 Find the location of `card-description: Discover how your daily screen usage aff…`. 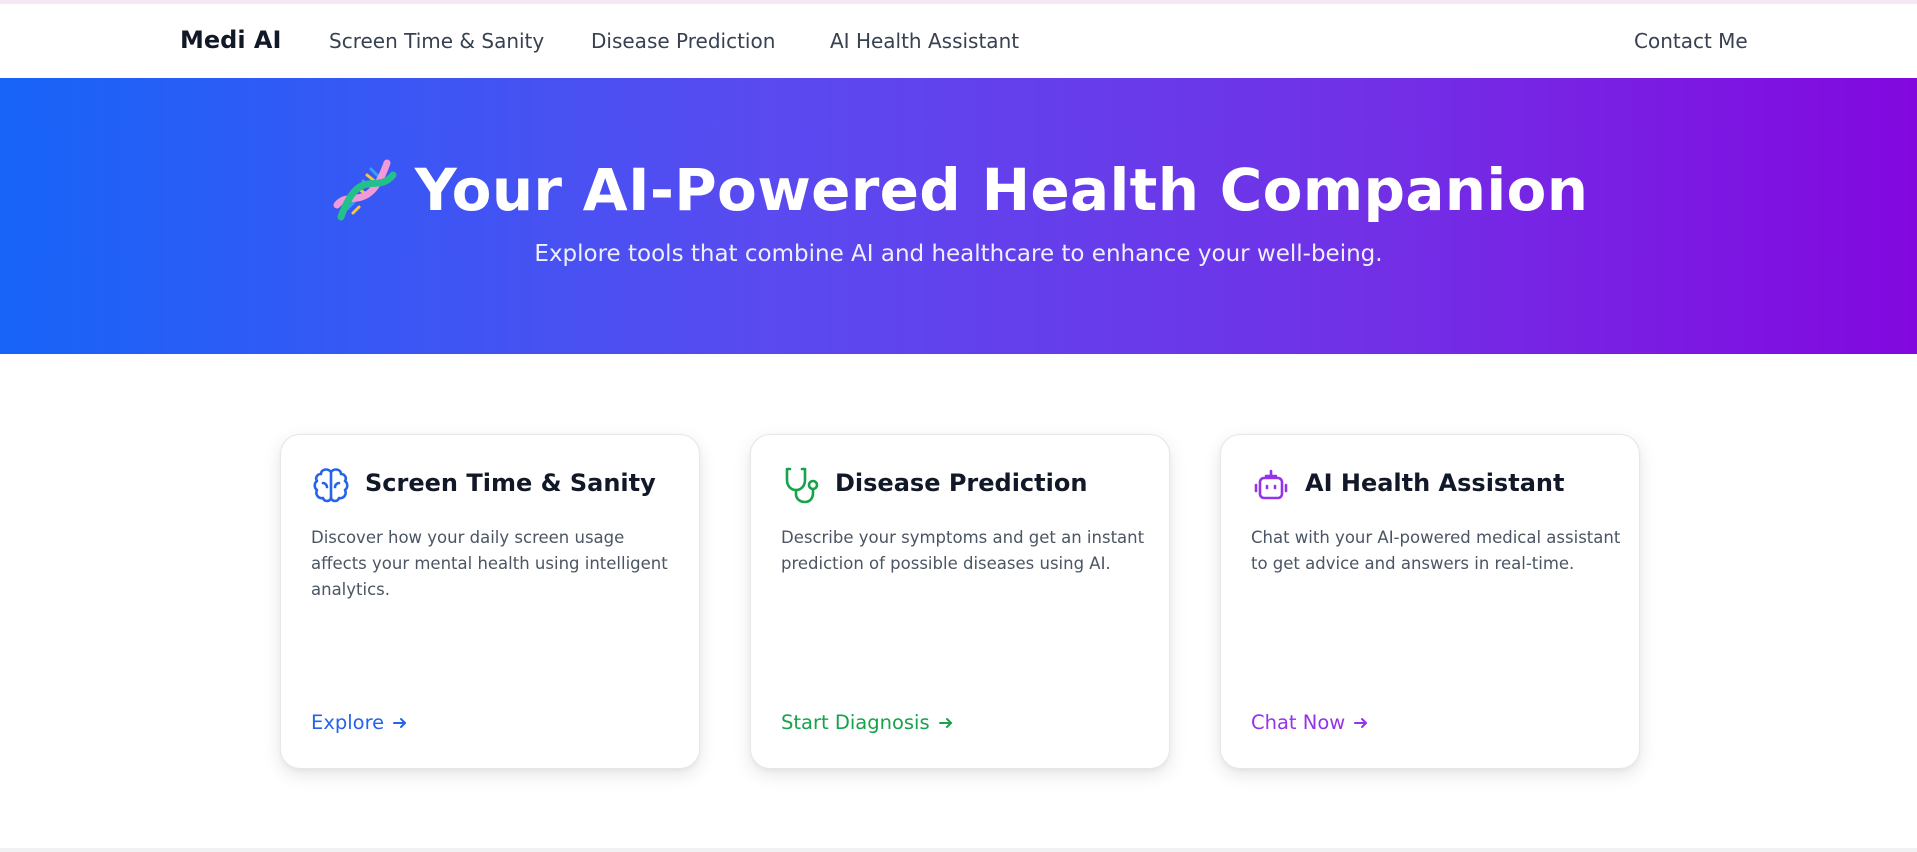

card-description: Discover how your daily screen usage aff… is located at coordinates (489, 563).